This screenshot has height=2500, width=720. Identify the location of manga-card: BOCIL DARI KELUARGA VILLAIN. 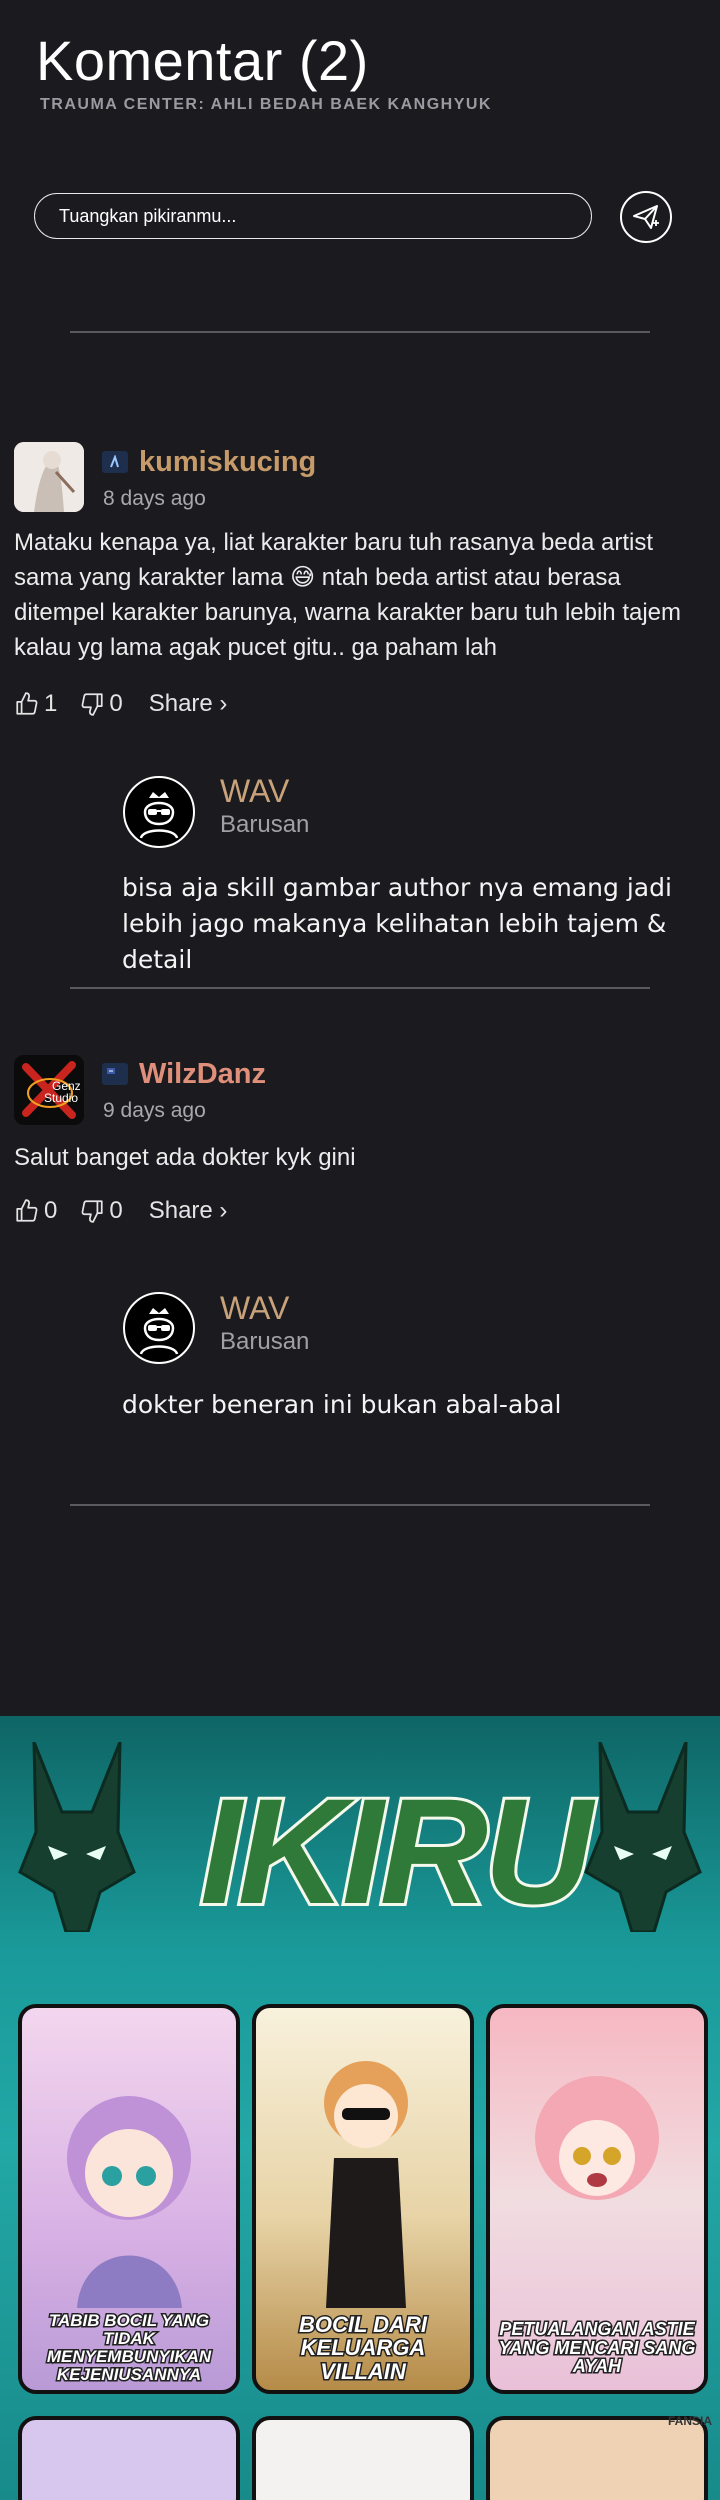
(363, 2199).